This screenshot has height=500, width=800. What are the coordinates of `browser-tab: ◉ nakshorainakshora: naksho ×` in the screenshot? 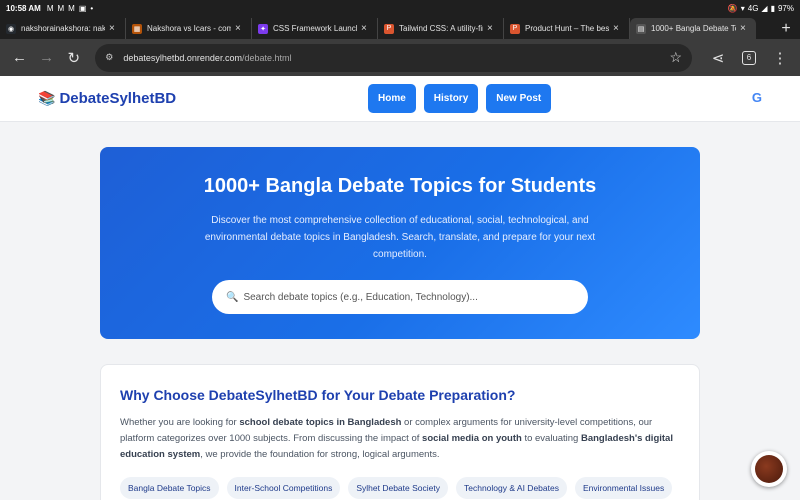 It's located at (63, 28).